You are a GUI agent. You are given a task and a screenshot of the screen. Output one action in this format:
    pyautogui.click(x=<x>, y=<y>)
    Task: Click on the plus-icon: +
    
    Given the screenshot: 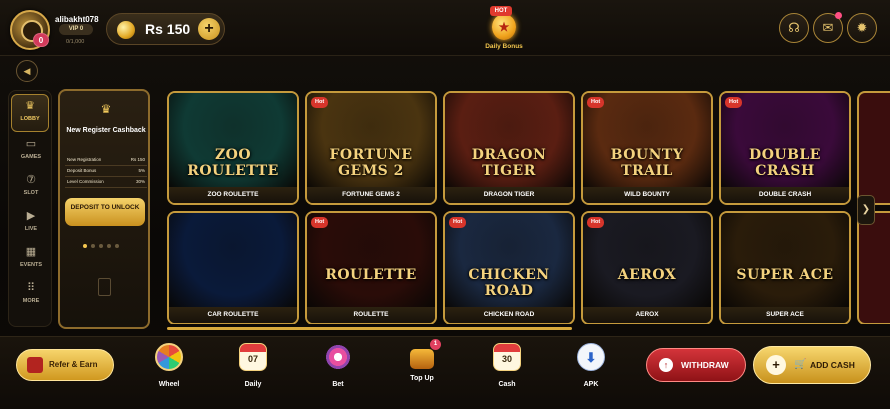 What is the action you would take?
    pyautogui.click(x=776, y=365)
    